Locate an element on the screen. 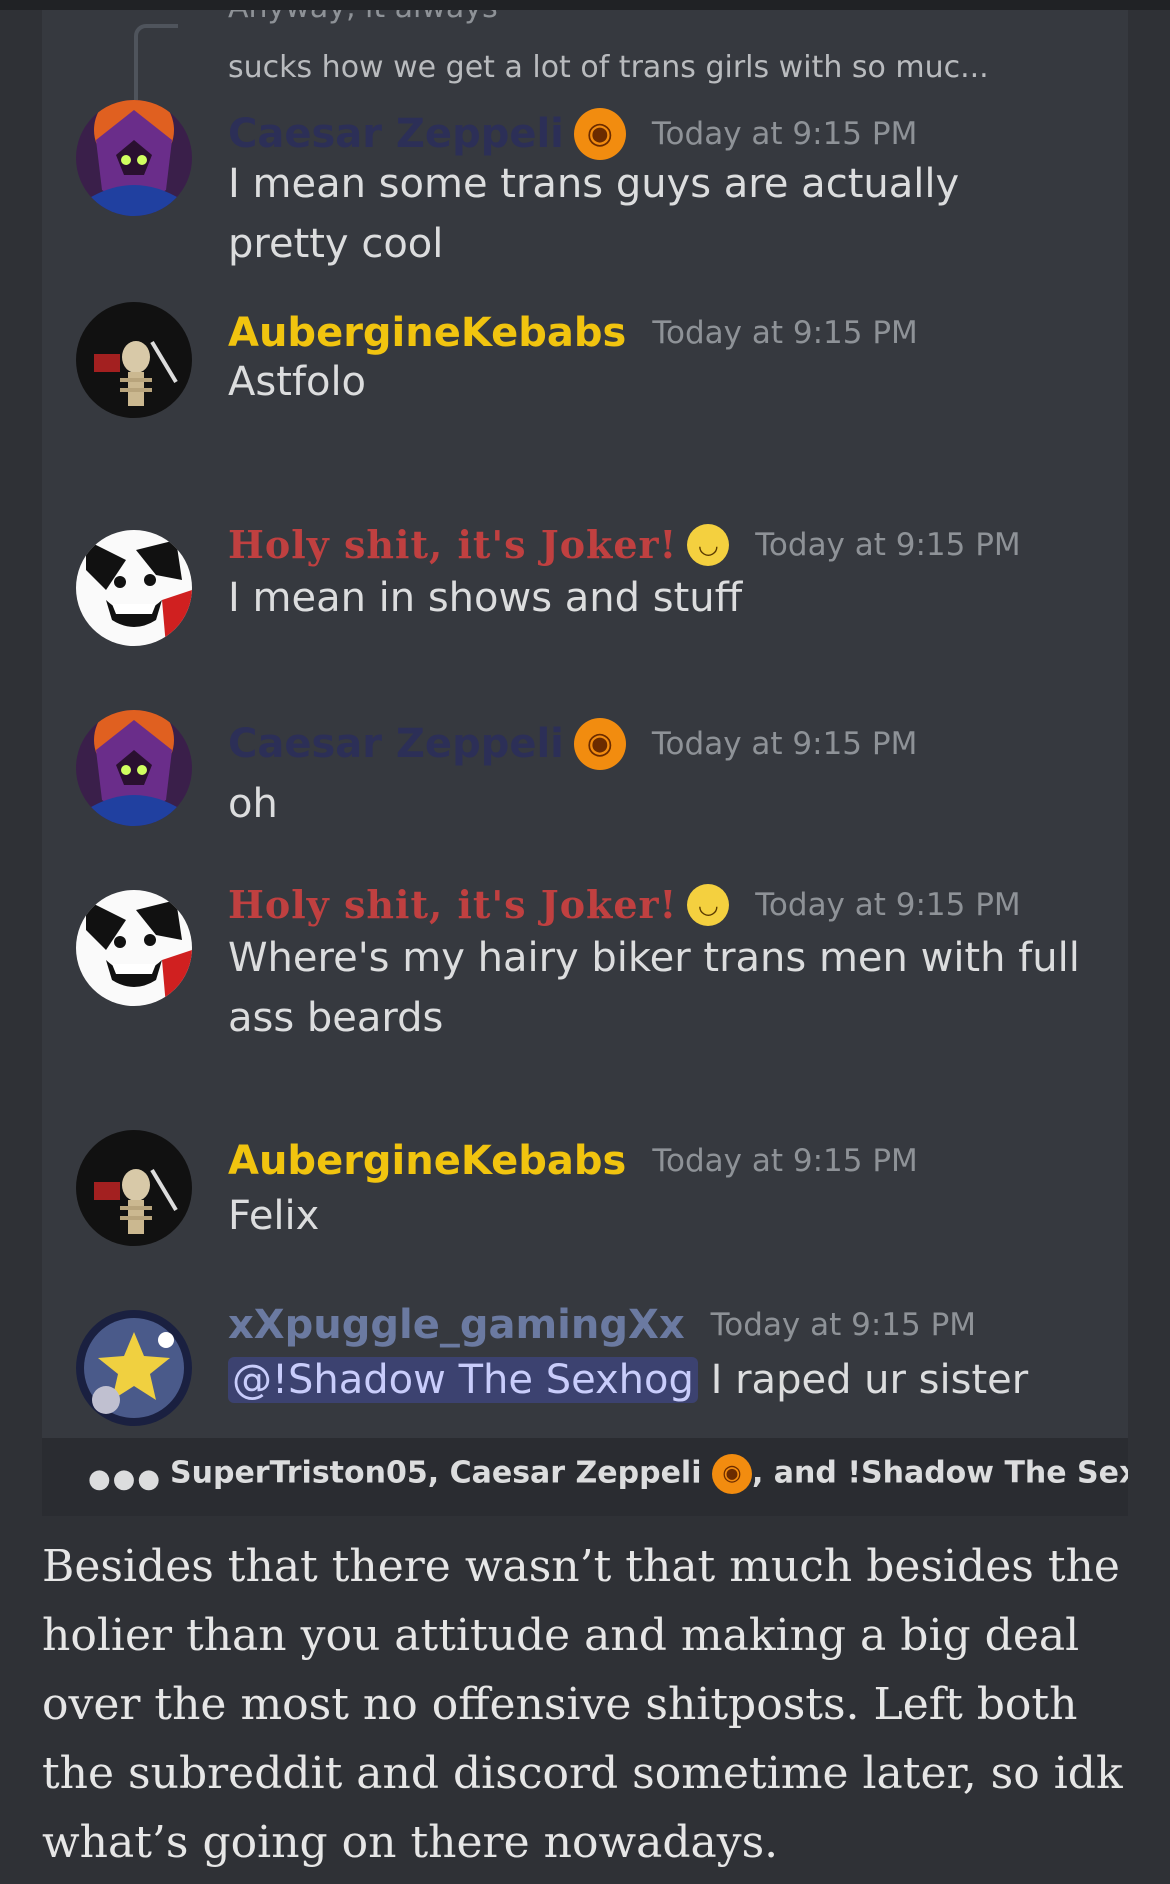 This screenshot has height=1884, width=1170. message-text-content: I raped ur sister is located at coordinates (869, 1380).